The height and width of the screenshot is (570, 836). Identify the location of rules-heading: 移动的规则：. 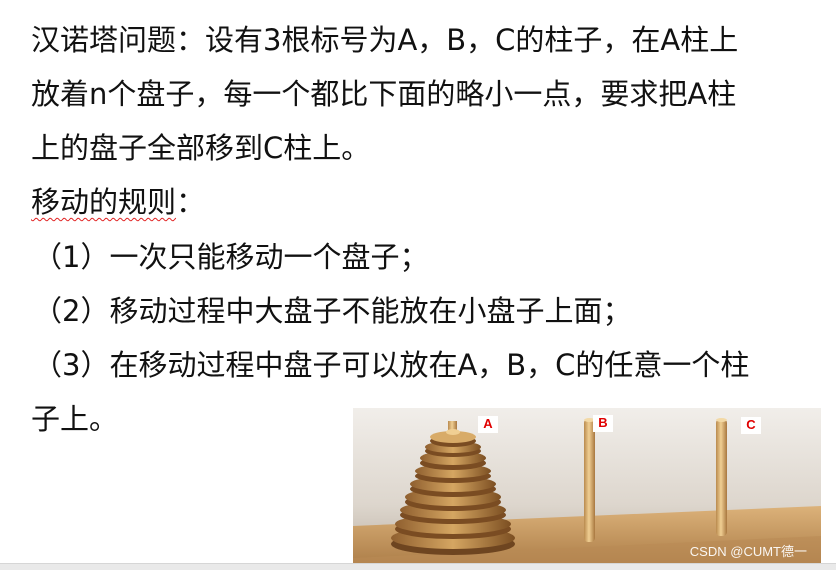
(118, 202).